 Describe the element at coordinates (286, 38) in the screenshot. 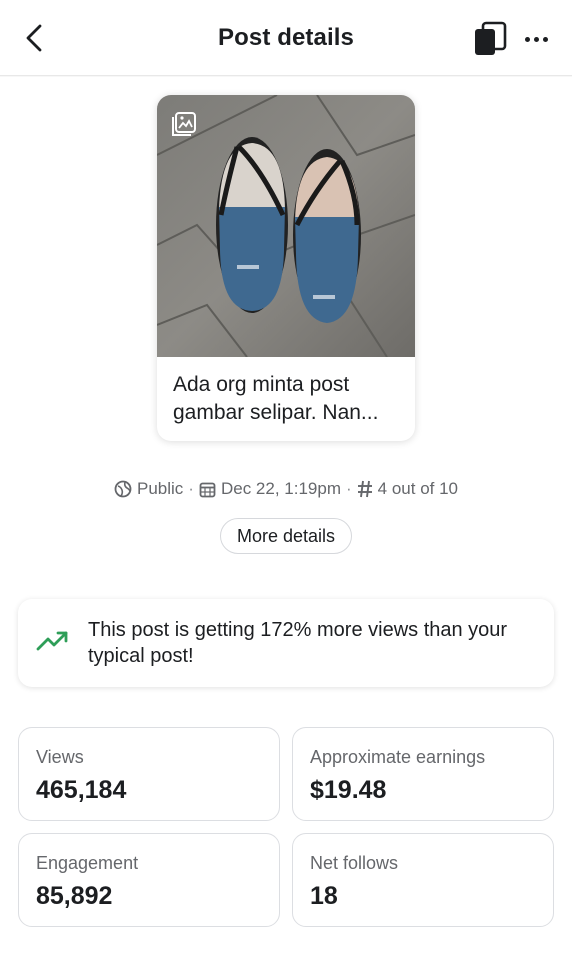

I see `top-bar: Post details` at that location.